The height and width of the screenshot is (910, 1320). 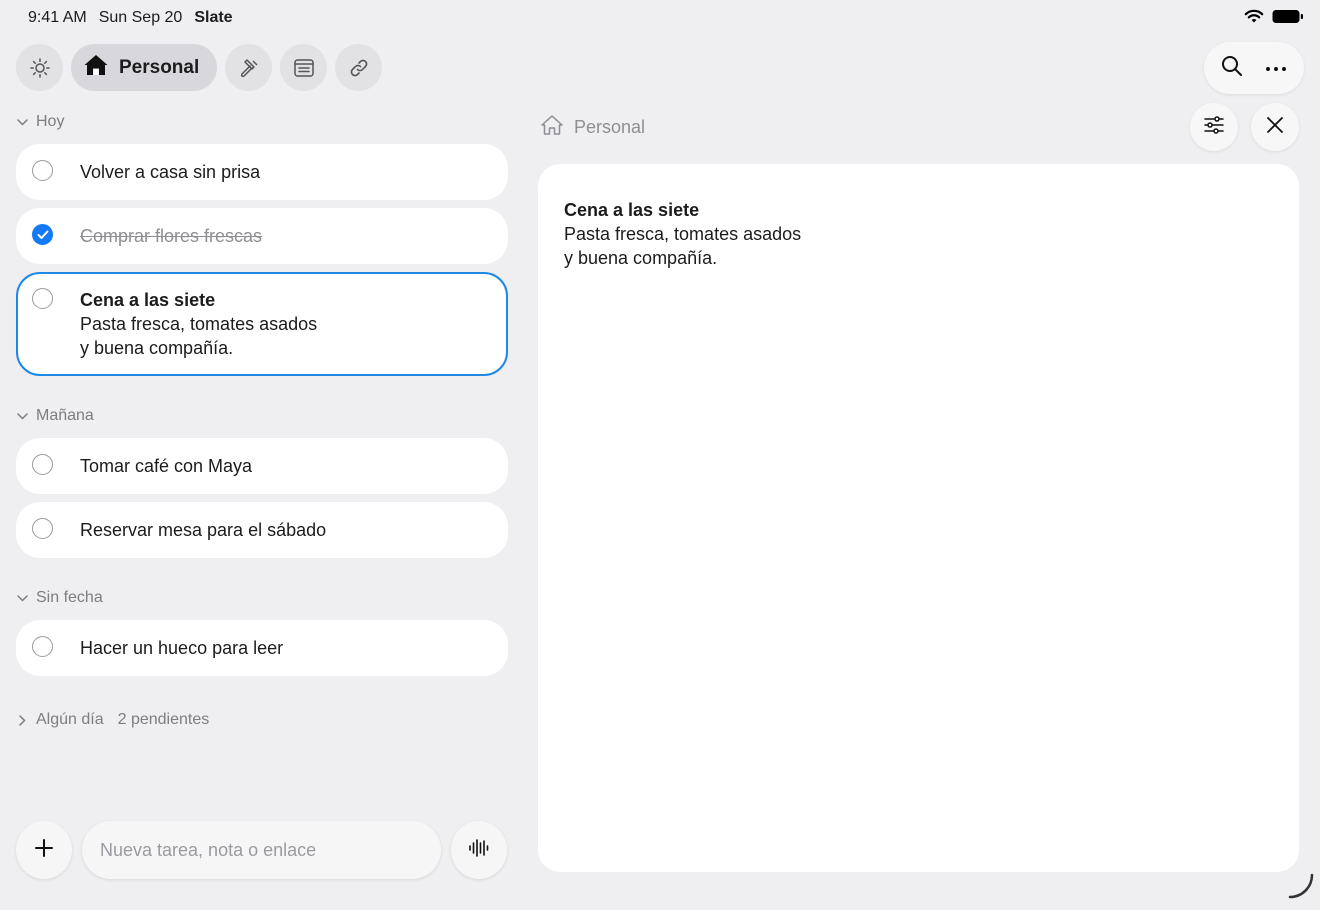 I want to click on hammer-button, so click(x=249, y=67).